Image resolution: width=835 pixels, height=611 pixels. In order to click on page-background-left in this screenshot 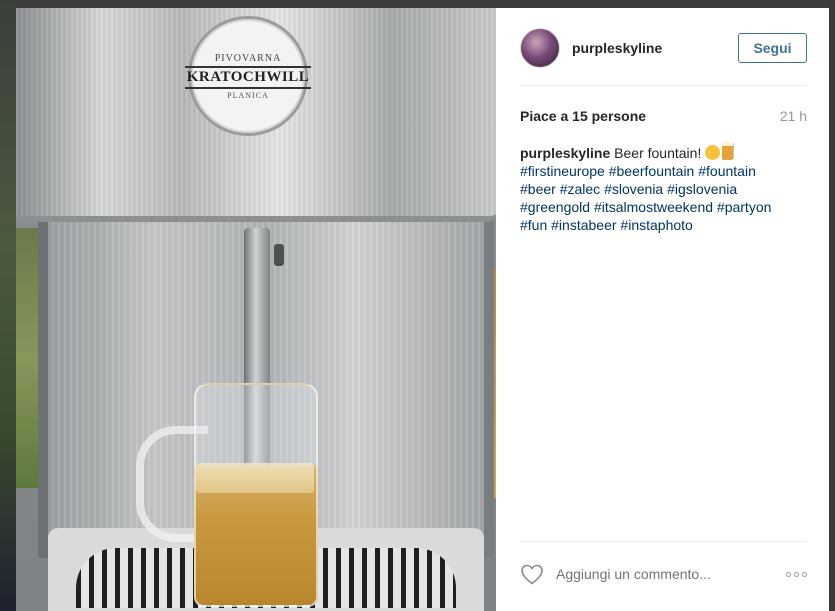, I will do `click(8, 305)`.